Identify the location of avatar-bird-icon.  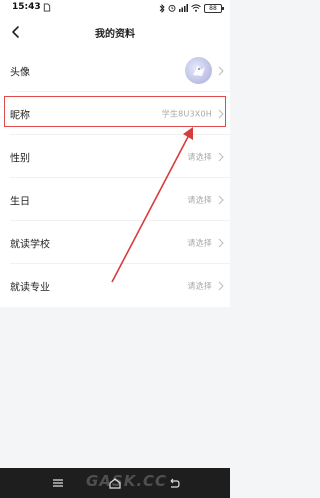
(199, 70).